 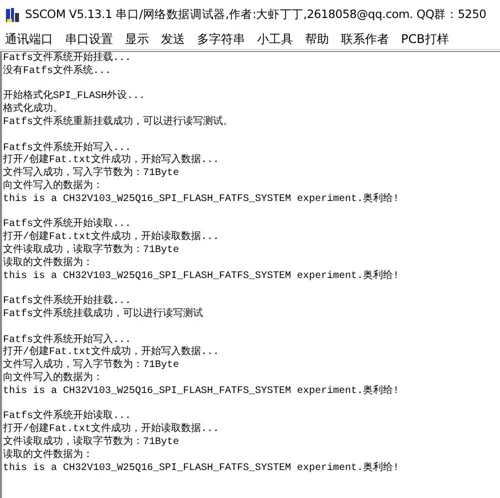 What do you see at coordinates (137, 39) in the screenshot?
I see `menu-item: 显示` at bounding box center [137, 39].